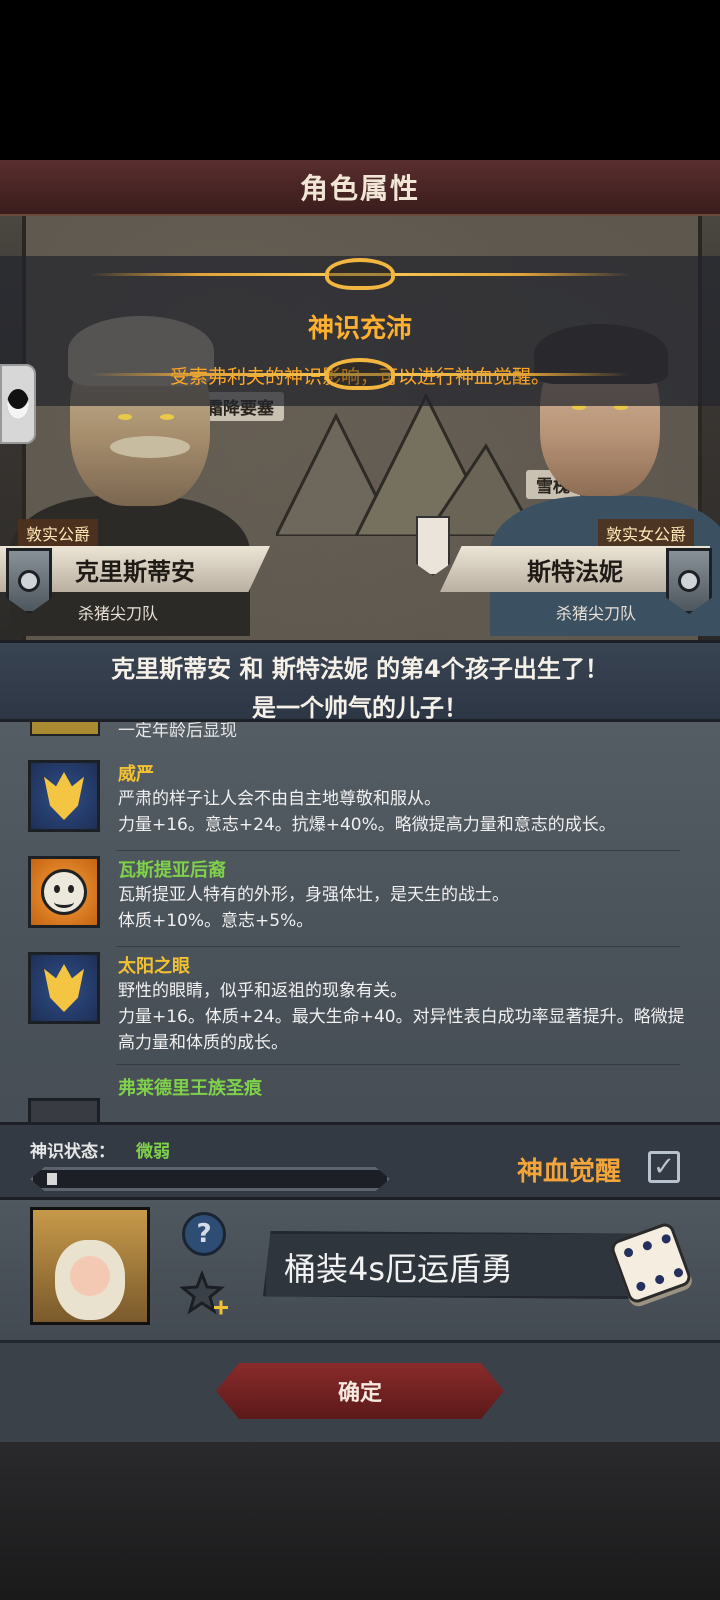 The height and width of the screenshot is (1600, 720). What do you see at coordinates (367, 825) in the screenshot?
I see `trait-effect-line: 力量+16。意志+24。抗爆+40%。略微提高力量和意志的成长。` at bounding box center [367, 825].